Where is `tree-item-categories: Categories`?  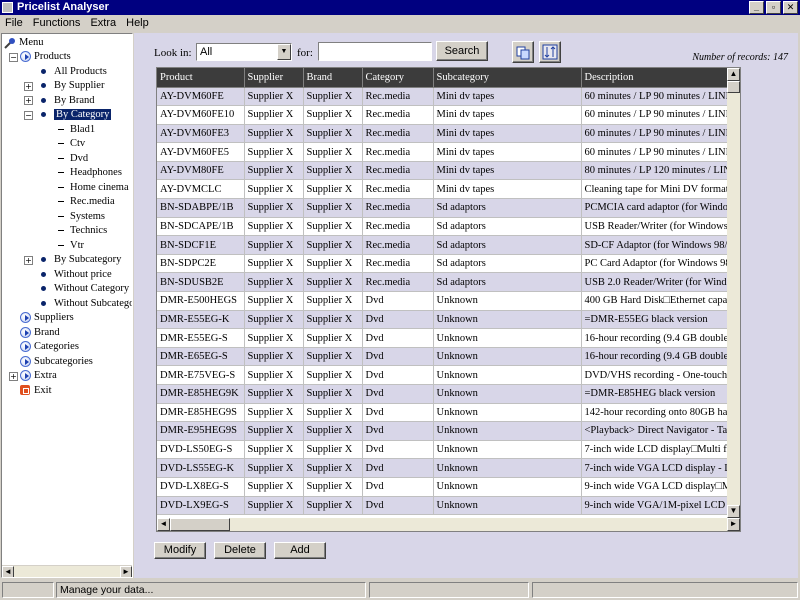
tree-item-categories: Categories is located at coordinates (49, 347).